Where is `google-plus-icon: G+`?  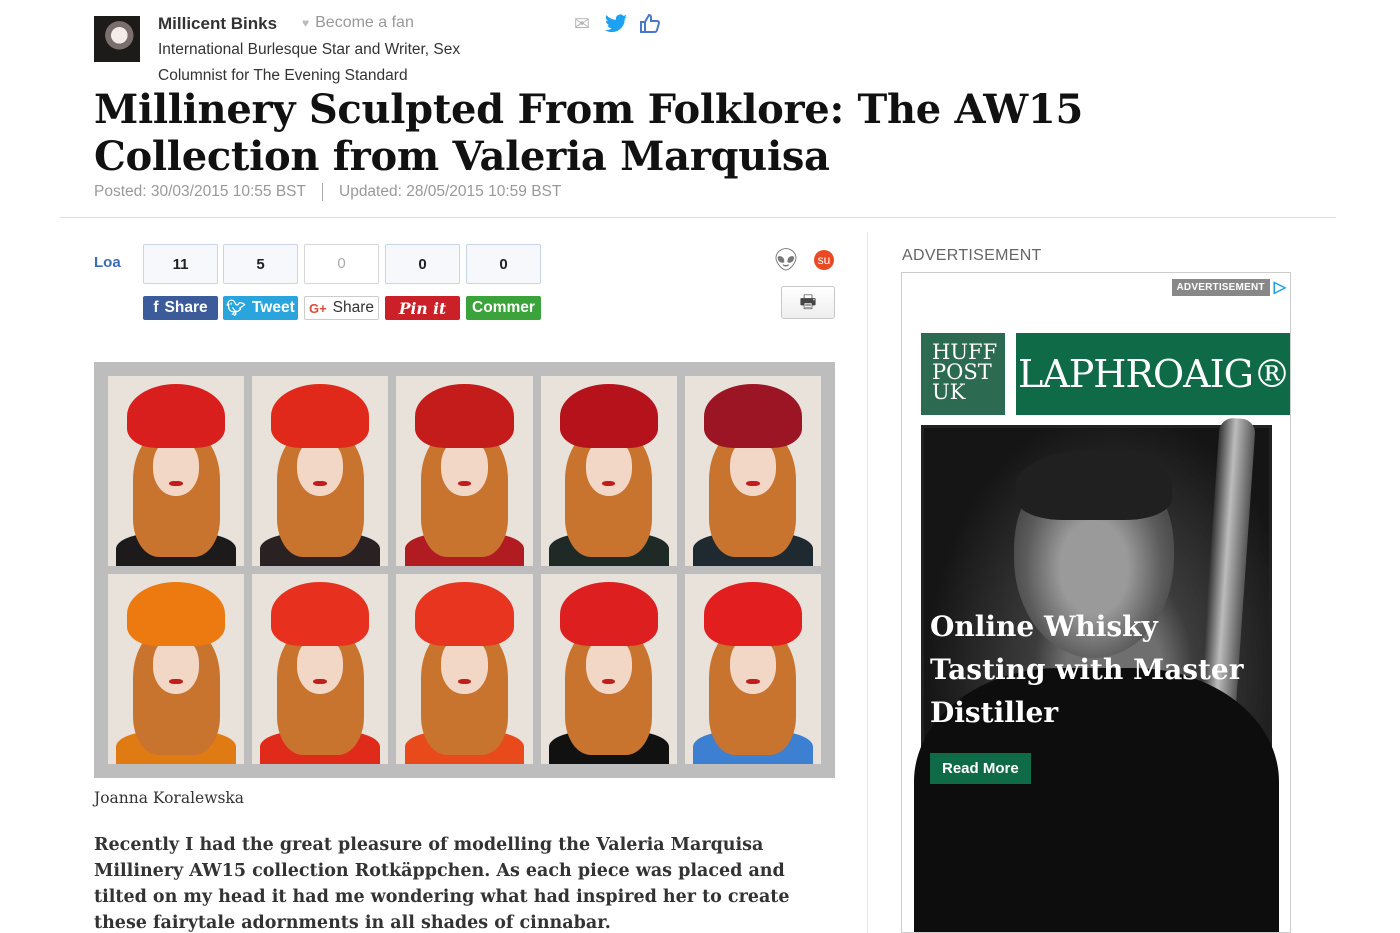 google-plus-icon: G+ is located at coordinates (317, 308).